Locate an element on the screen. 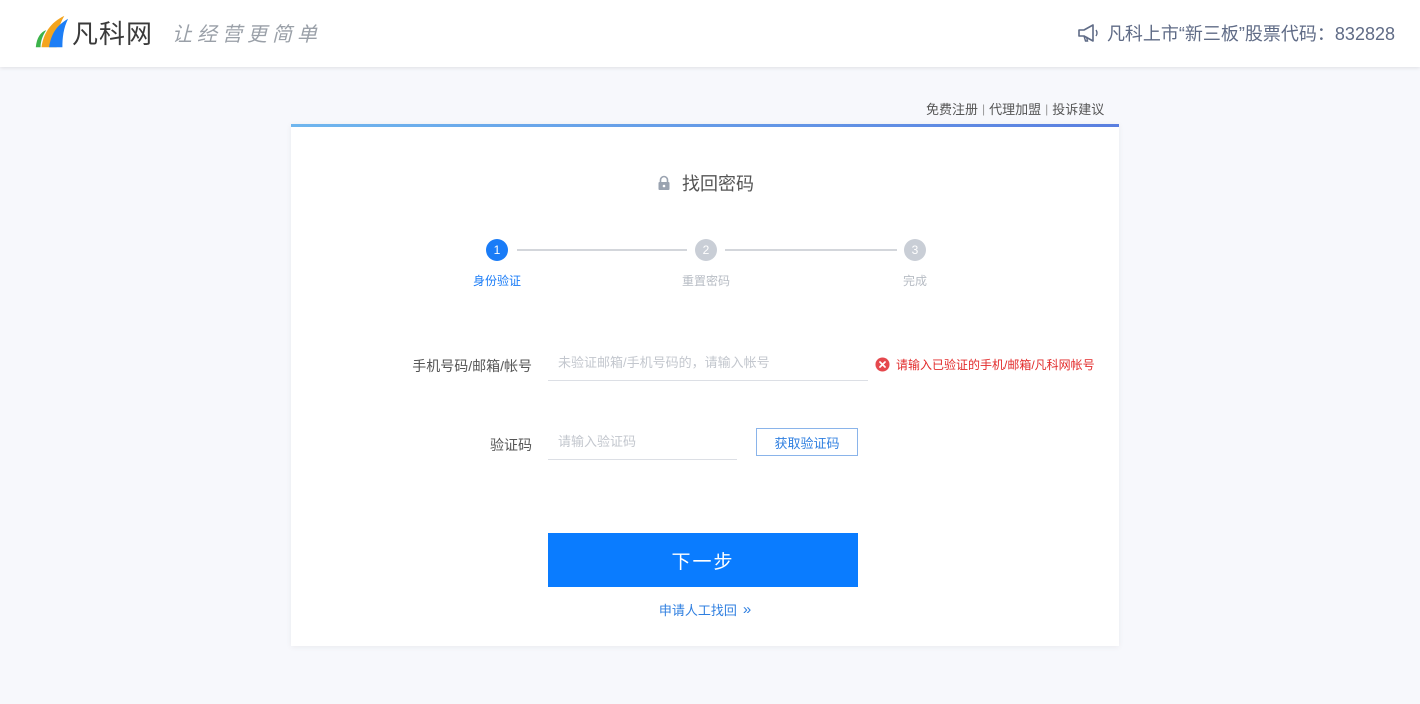 The image size is (1420, 704). logo: 凡科网 is located at coordinates (92, 32).